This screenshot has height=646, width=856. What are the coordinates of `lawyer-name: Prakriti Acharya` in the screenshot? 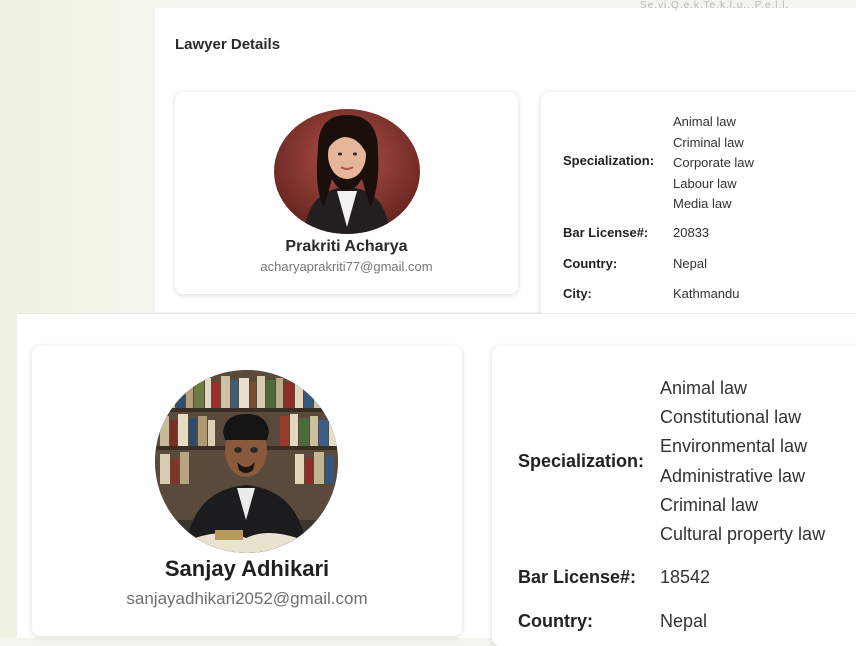 It's located at (346, 246).